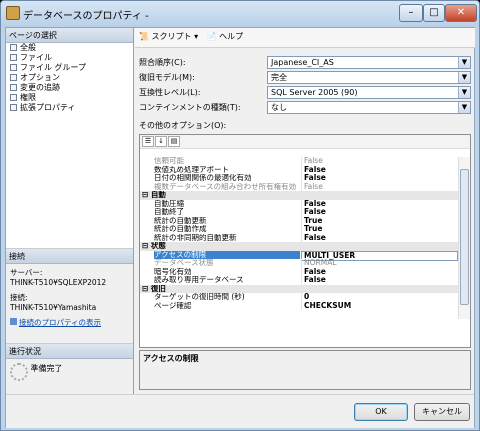 This screenshot has width=480, height=431. I want to click on grid-property-value: 0, so click(379, 297).